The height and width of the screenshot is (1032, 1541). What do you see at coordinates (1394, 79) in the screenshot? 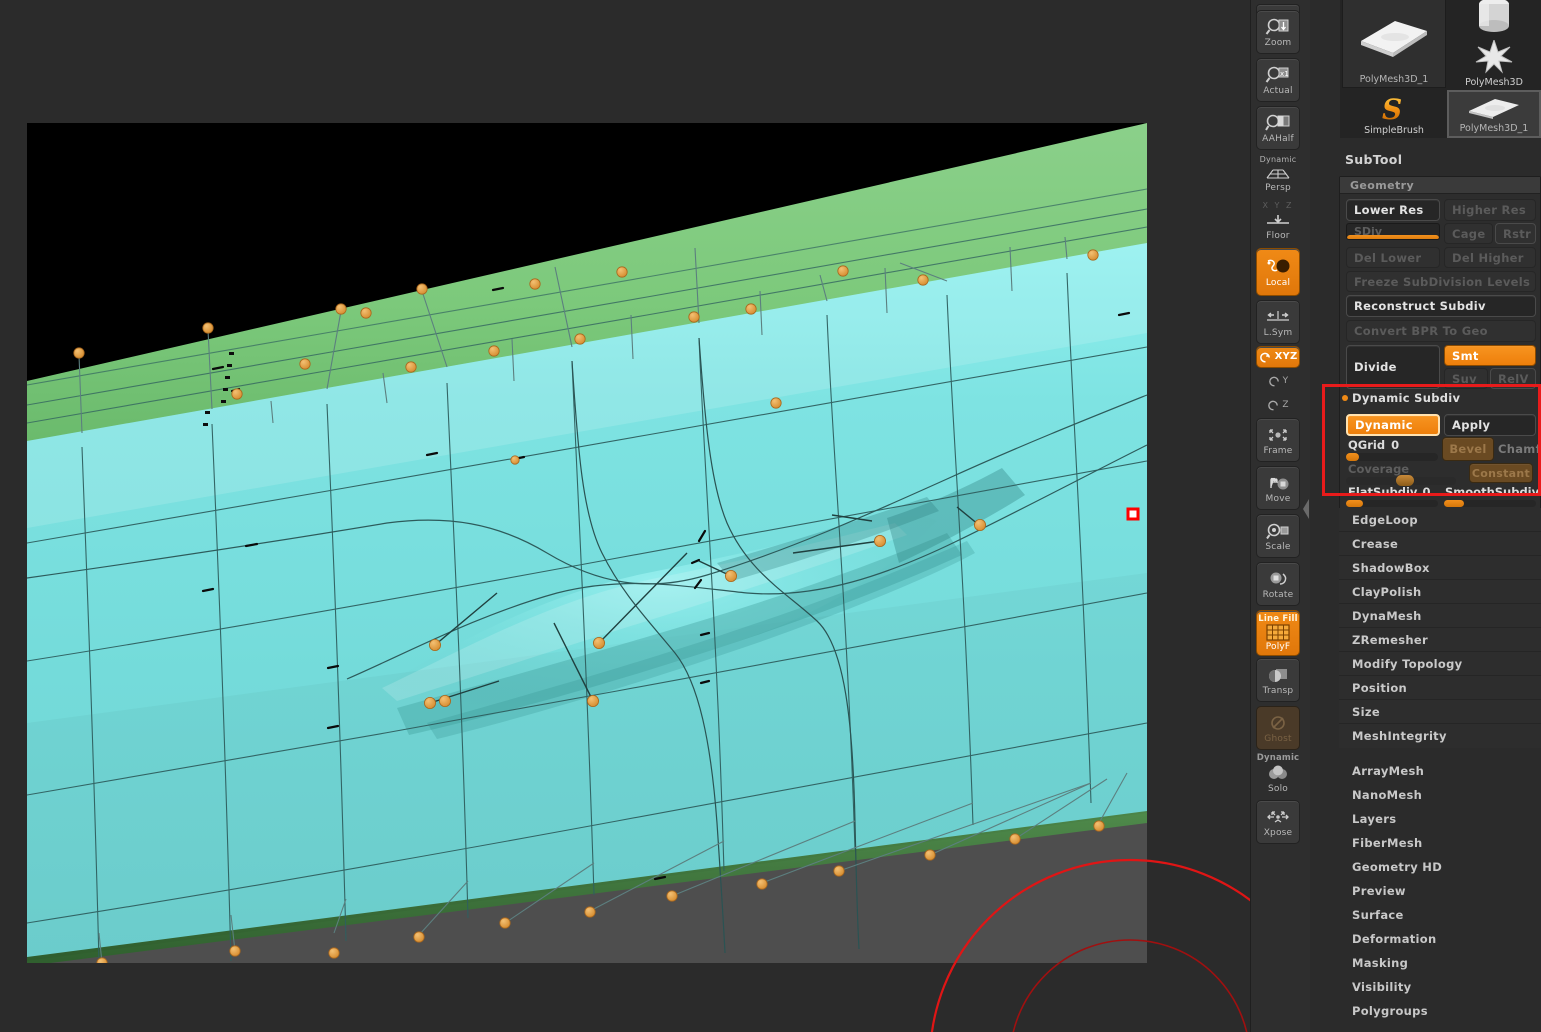
I see `tool-thumb-label: PolyMesh3D_1` at bounding box center [1394, 79].